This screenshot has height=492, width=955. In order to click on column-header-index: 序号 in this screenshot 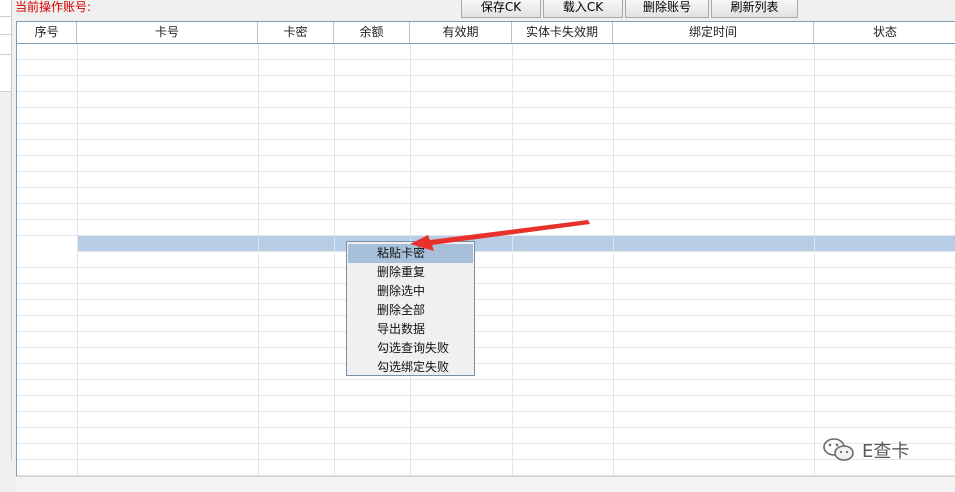, I will do `click(47, 32)`.